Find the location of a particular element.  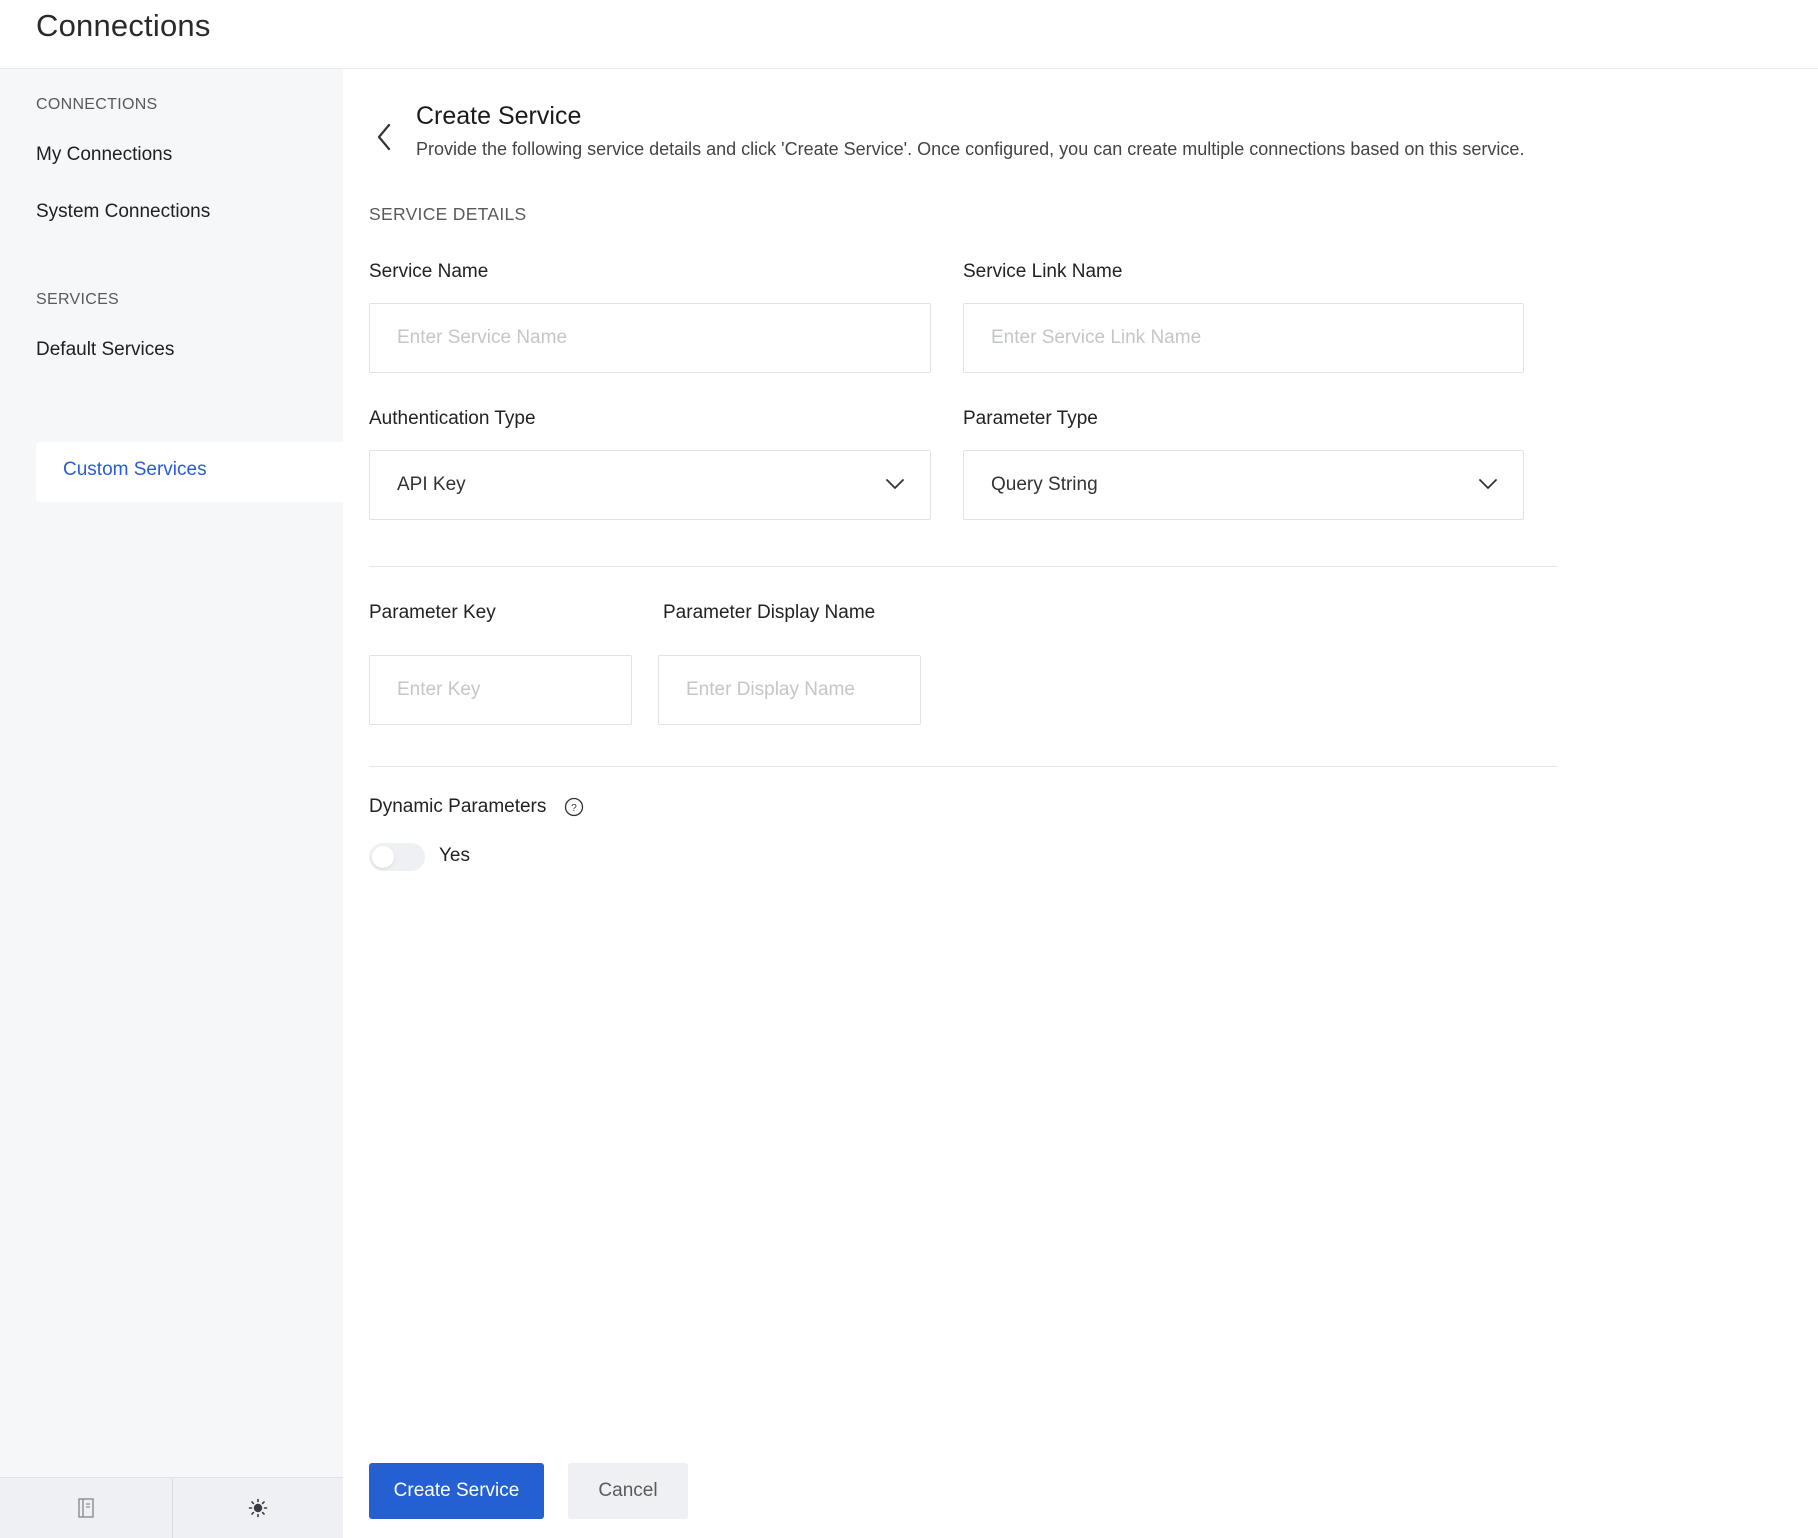

authentication-type-label: Authentication Type is located at coordinates (452, 418).